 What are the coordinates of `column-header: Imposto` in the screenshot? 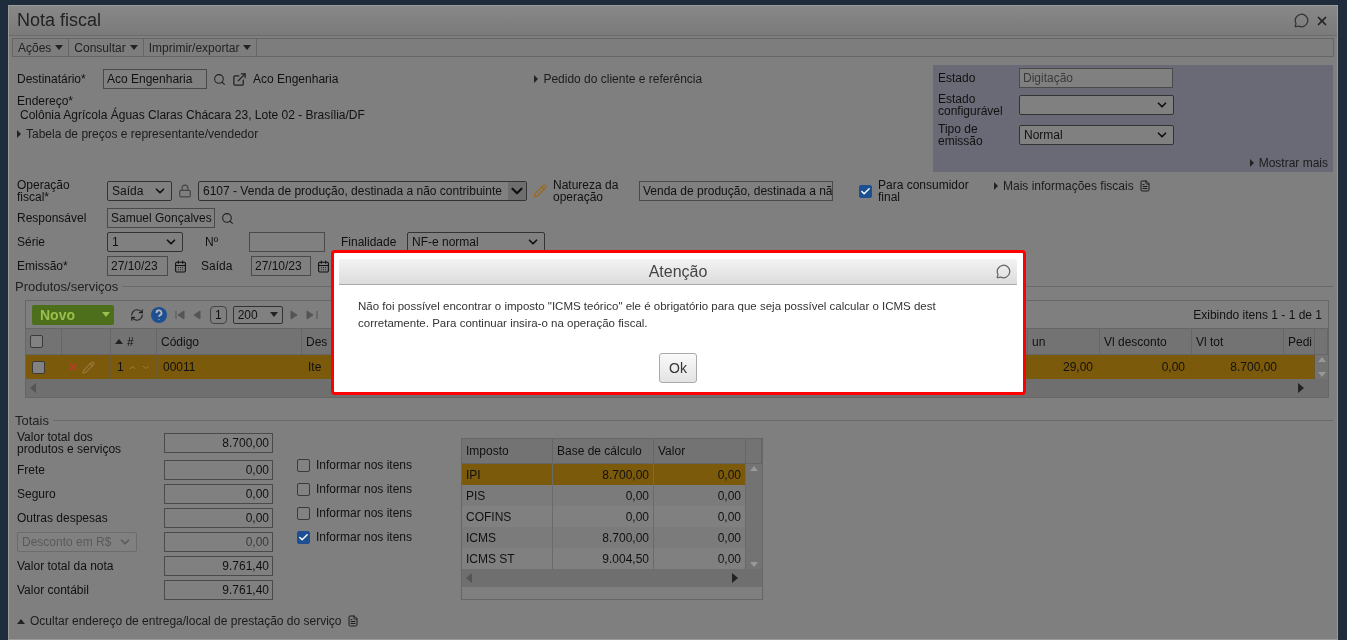 It's located at (507, 451).